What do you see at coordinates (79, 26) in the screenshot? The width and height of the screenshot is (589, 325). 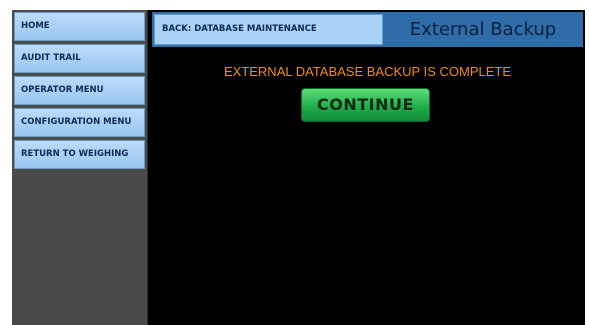 I see `sidebar-item-home: HOME` at bounding box center [79, 26].